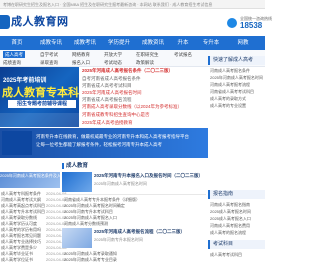 The height and width of the screenshot is (264, 320). I want to click on feature-subtitle-2: 2025年河南专升本报名时间, so click(118, 239).